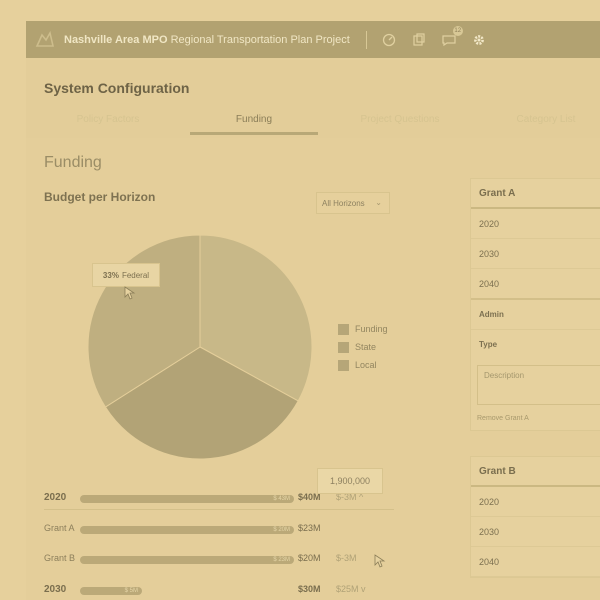  Describe the element at coordinates (100, 197) in the screenshot. I see `chart-title: Budget per Horizon` at that location.